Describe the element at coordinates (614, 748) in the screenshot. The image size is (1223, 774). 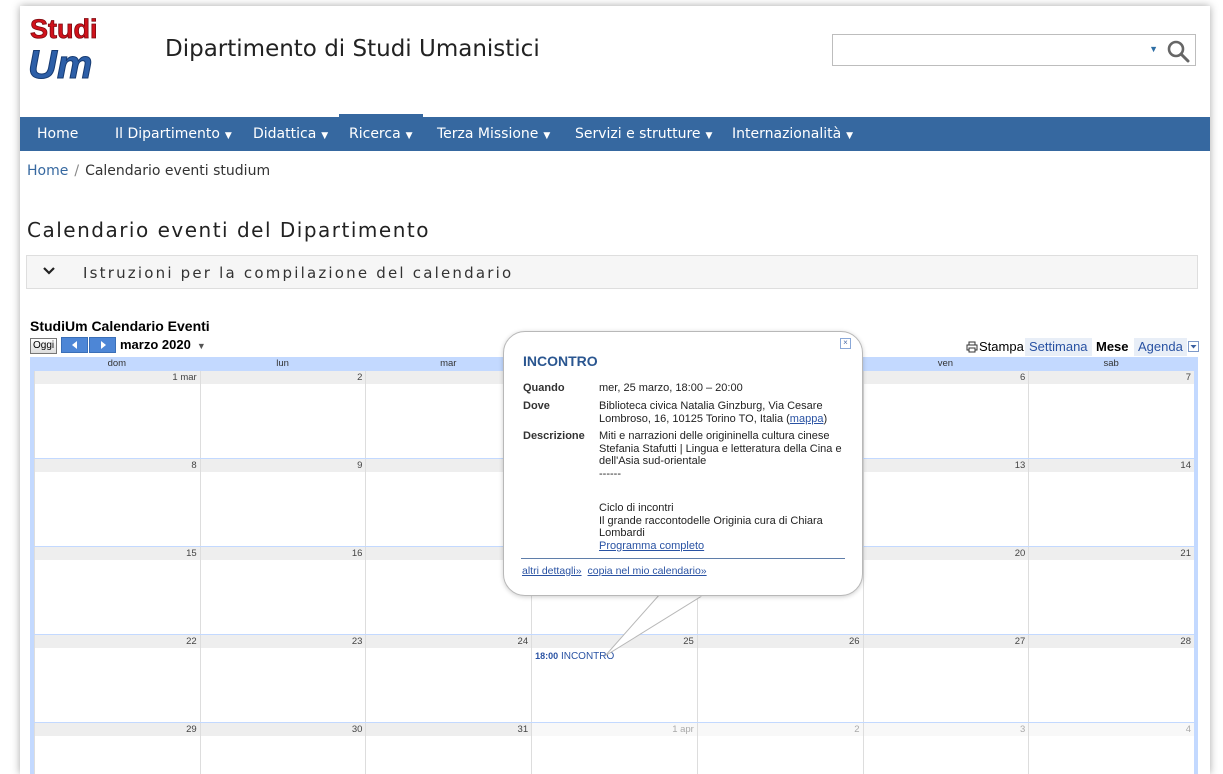
I see `calendar-day-cell: 1 apr` at that location.